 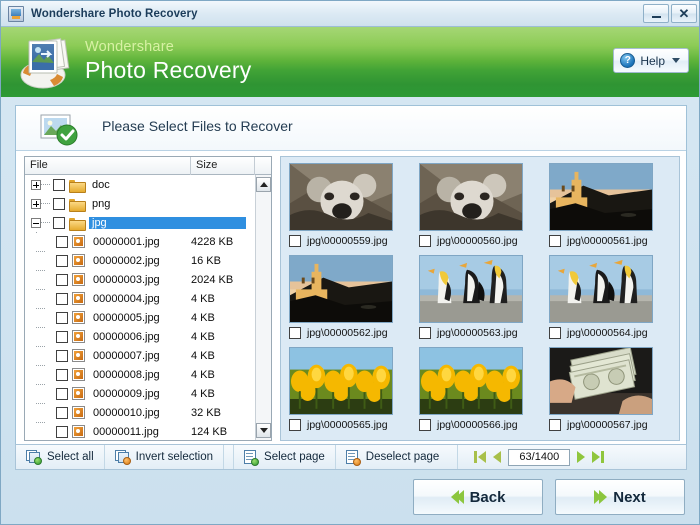 I want to click on thumbnail-item: jpg\00000562.jpg, so click(x=352, y=299).